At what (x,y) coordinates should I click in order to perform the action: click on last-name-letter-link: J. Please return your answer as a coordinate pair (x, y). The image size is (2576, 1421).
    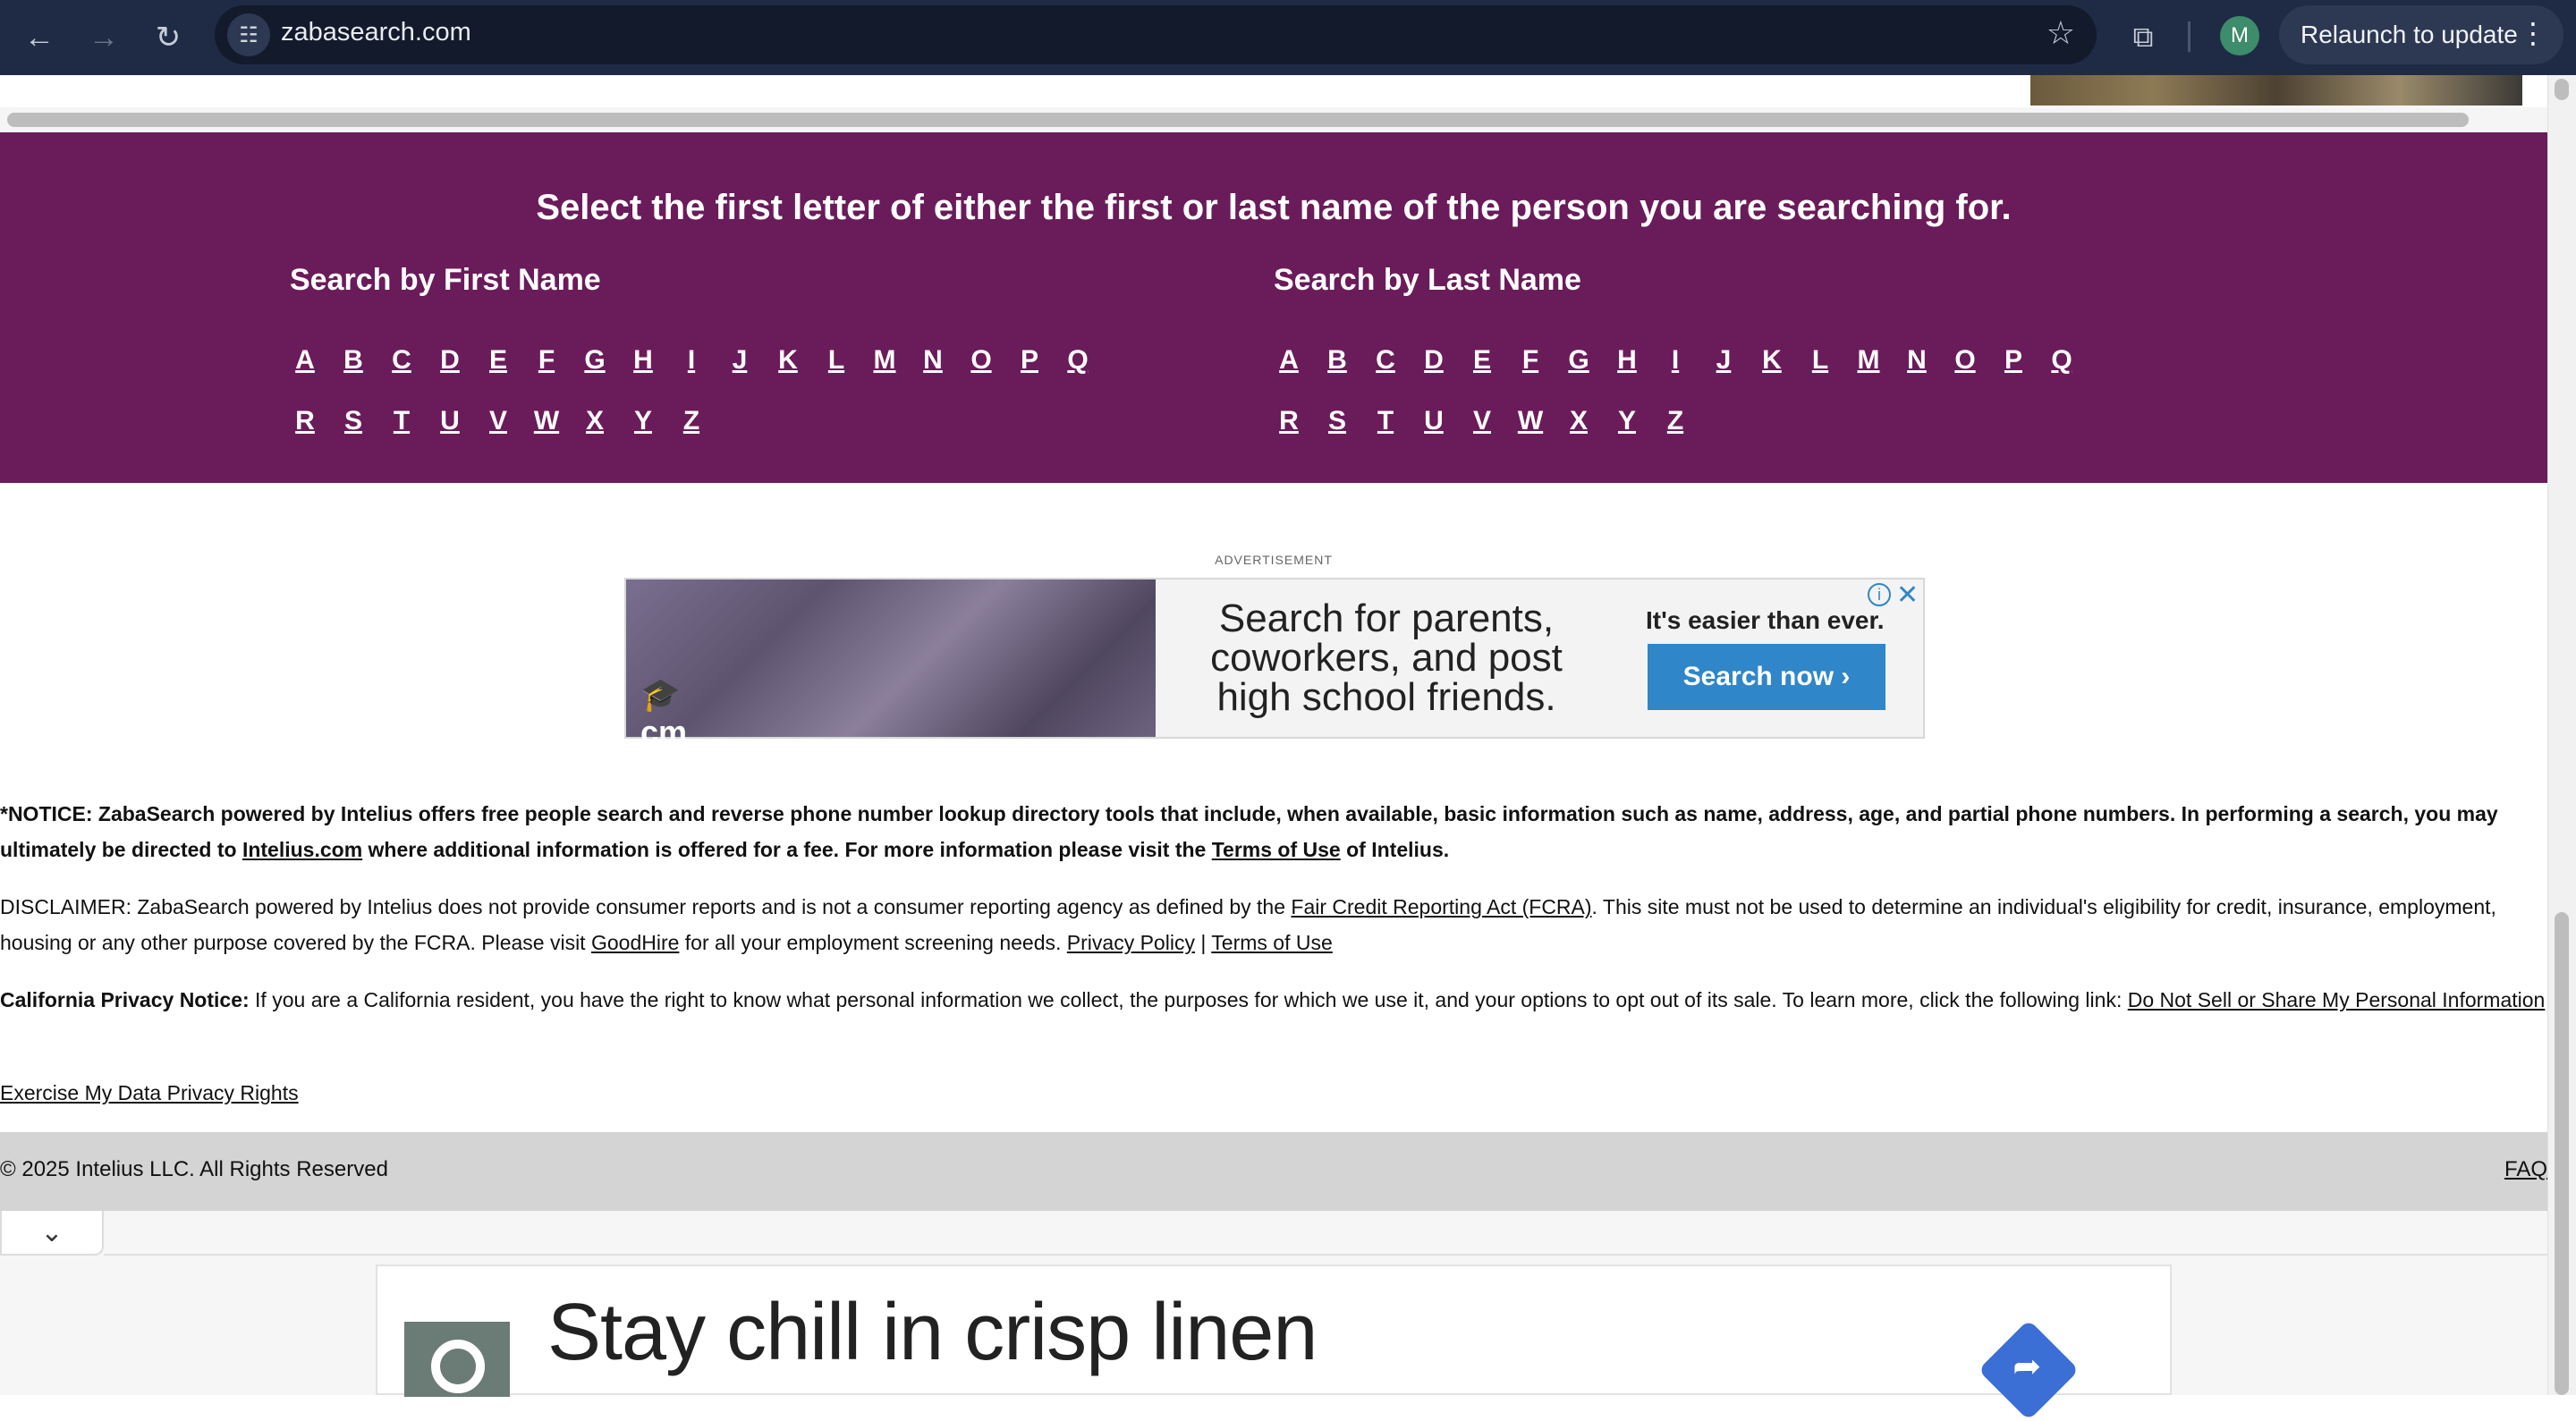
    Looking at the image, I should click on (1723, 360).